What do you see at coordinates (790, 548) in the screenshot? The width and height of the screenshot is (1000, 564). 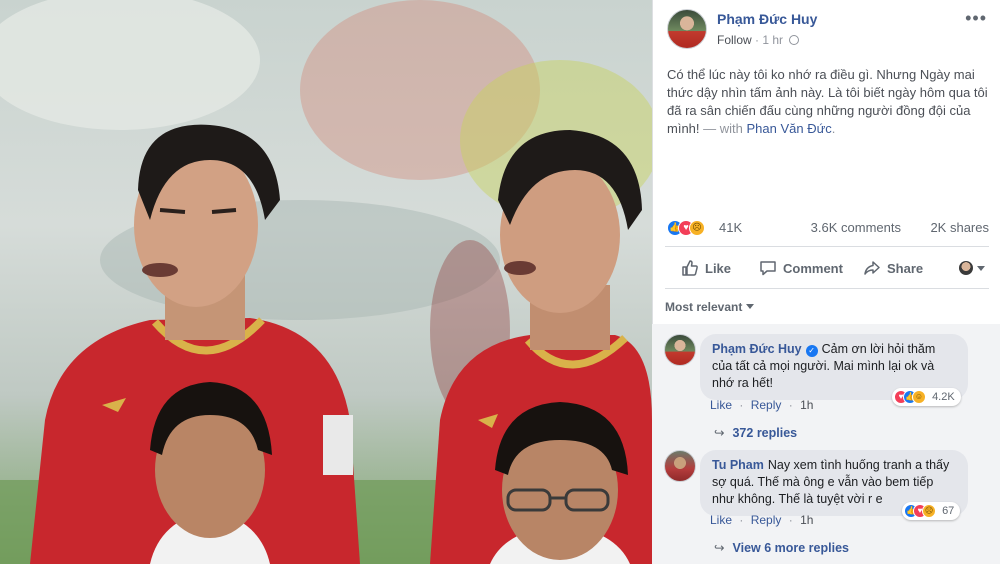 I see `replies-label: View 6 more replies` at bounding box center [790, 548].